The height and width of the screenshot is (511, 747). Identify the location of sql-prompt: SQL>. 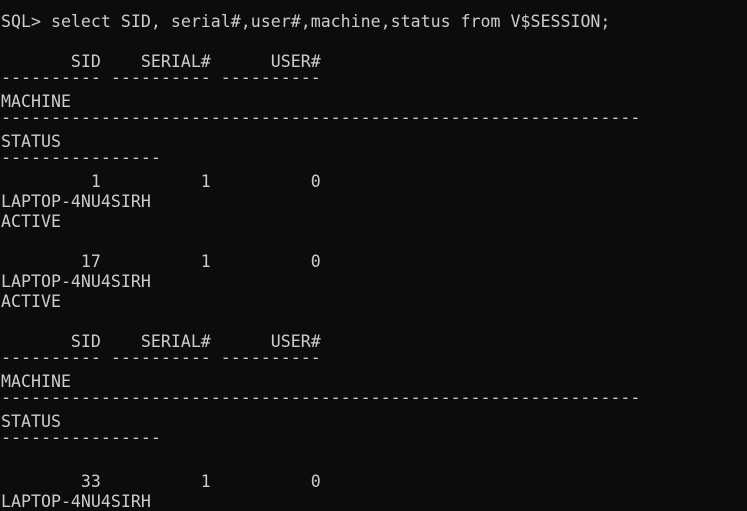
(26, 21).